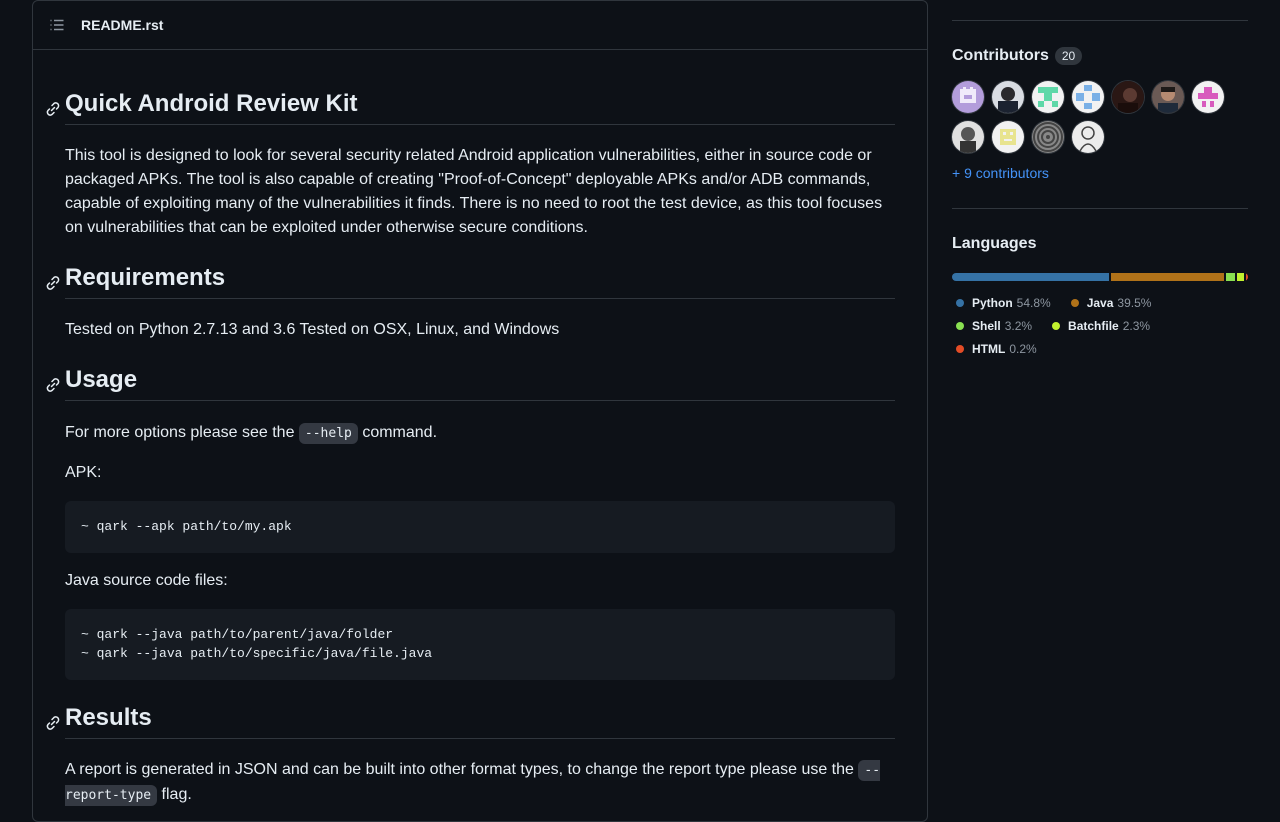 Image resolution: width=1280 pixels, height=822 pixels. What do you see at coordinates (1100, 56) in the screenshot?
I see `contributors-heading: Contributors 20` at bounding box center [1100, 56].